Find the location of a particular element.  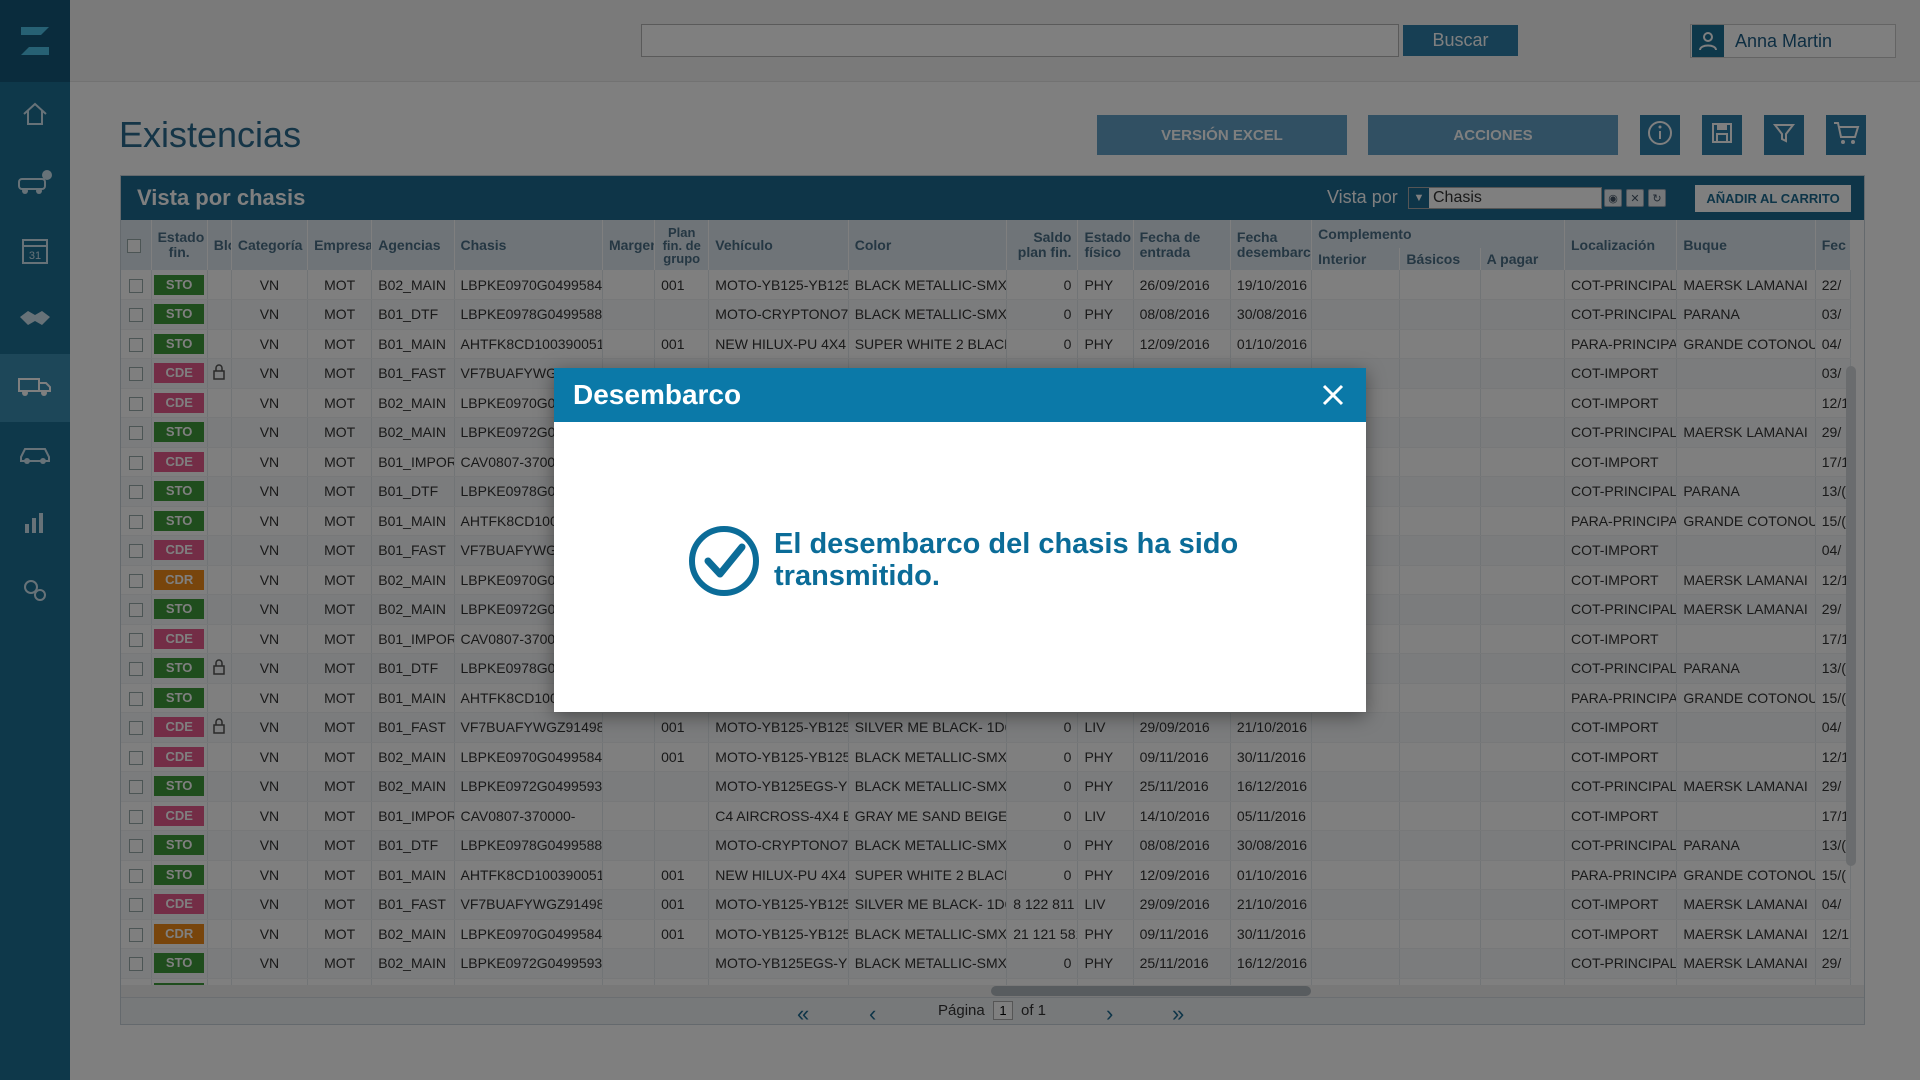

close-icon is located at coordinates (1333, 395).